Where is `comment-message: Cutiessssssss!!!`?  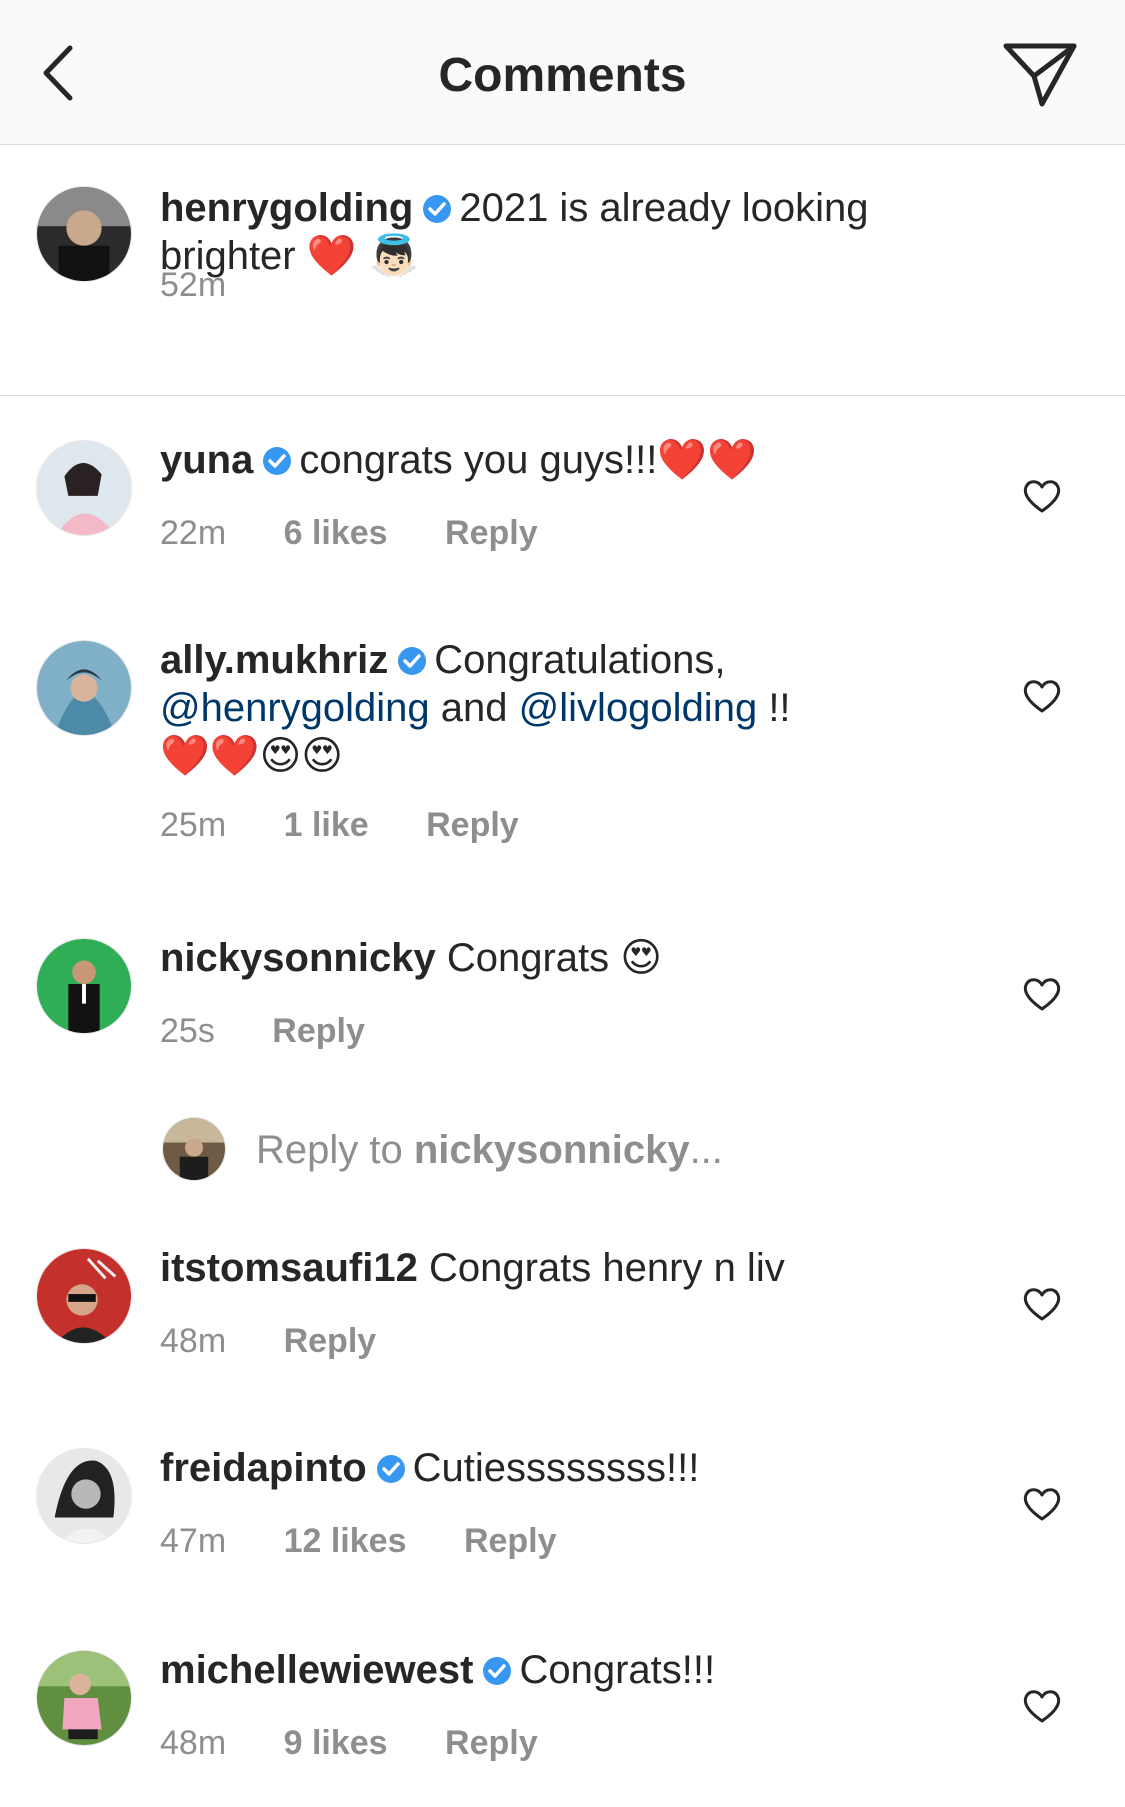
comment-message: Cutiessssssss!!! is located at coordinates (556, 1468).